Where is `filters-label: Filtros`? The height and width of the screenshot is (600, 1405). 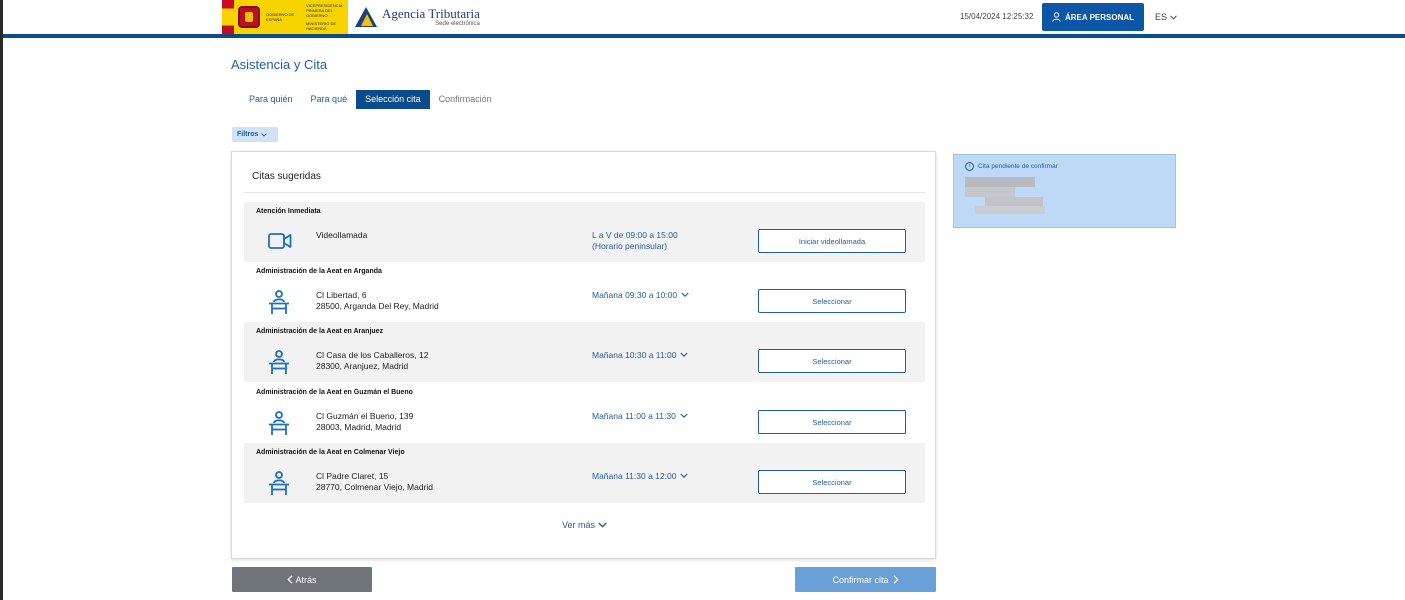
filters-label: Filtros is located at coordinates (248, 134).